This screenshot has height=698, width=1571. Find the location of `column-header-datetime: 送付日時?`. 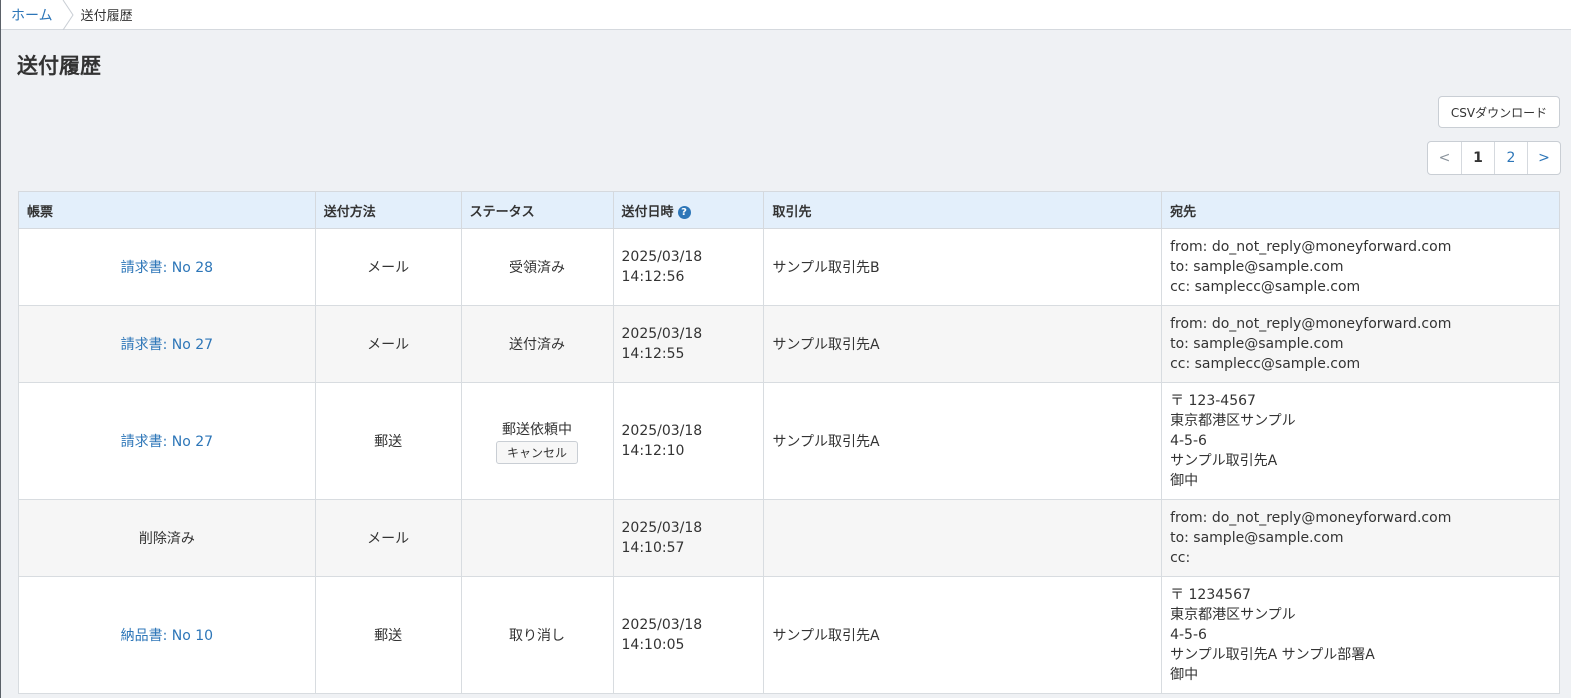

column-header-datetime: 送付日時? is located at coordinates (688, 210).